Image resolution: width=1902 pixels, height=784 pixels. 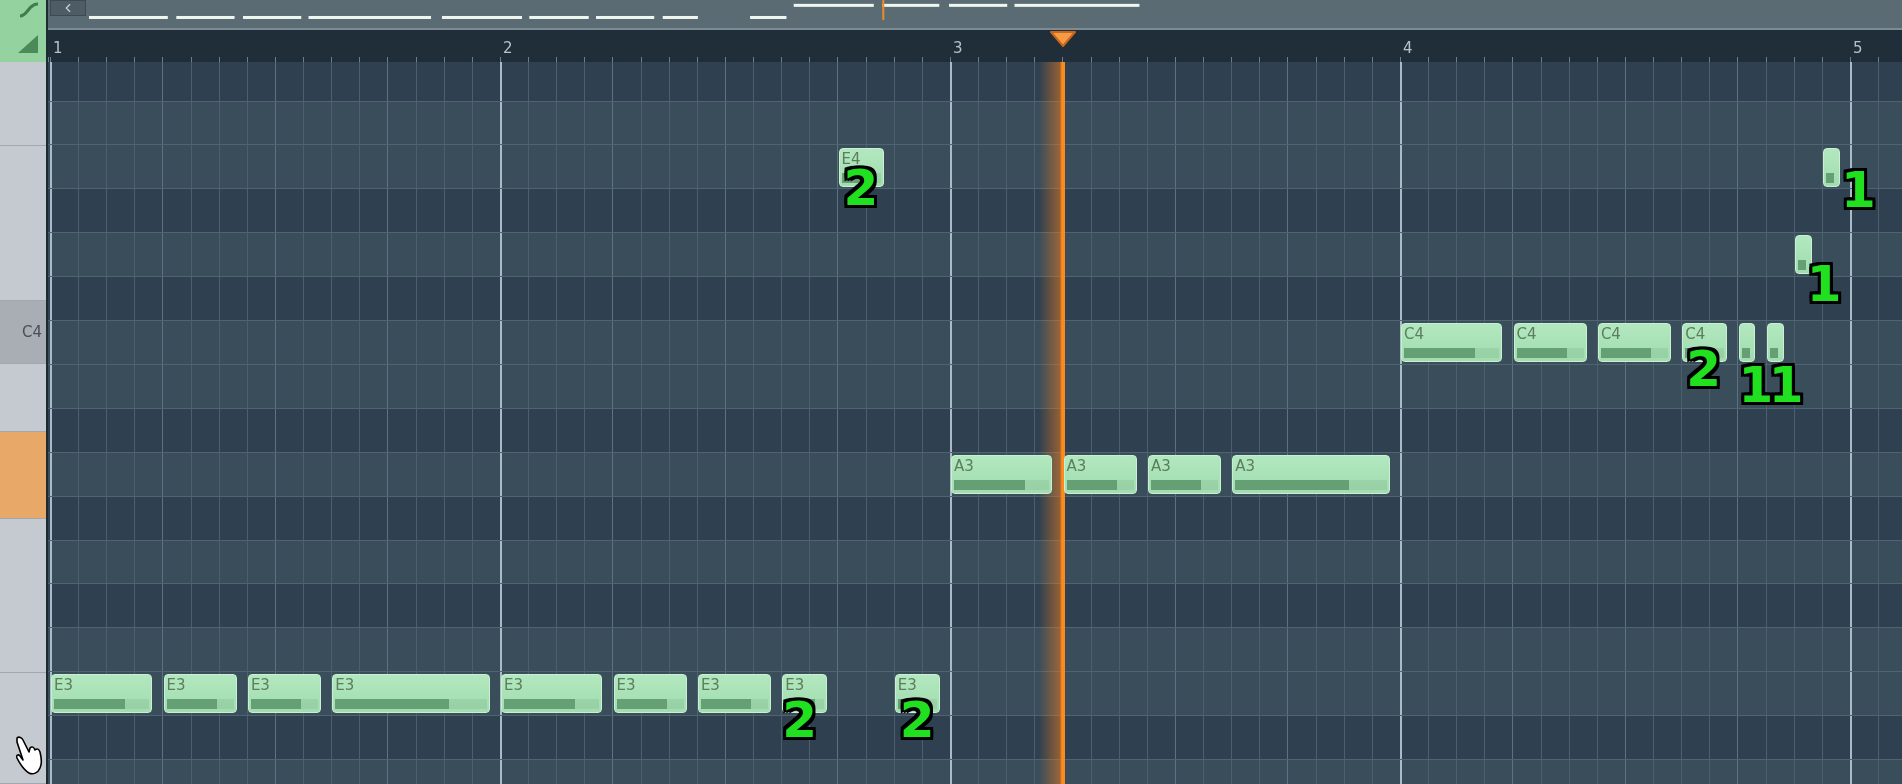 What do you see at coordinates (1857, 48) in the screenshot?
I see `bar-number: 5` at bounding box center [1857, 48].